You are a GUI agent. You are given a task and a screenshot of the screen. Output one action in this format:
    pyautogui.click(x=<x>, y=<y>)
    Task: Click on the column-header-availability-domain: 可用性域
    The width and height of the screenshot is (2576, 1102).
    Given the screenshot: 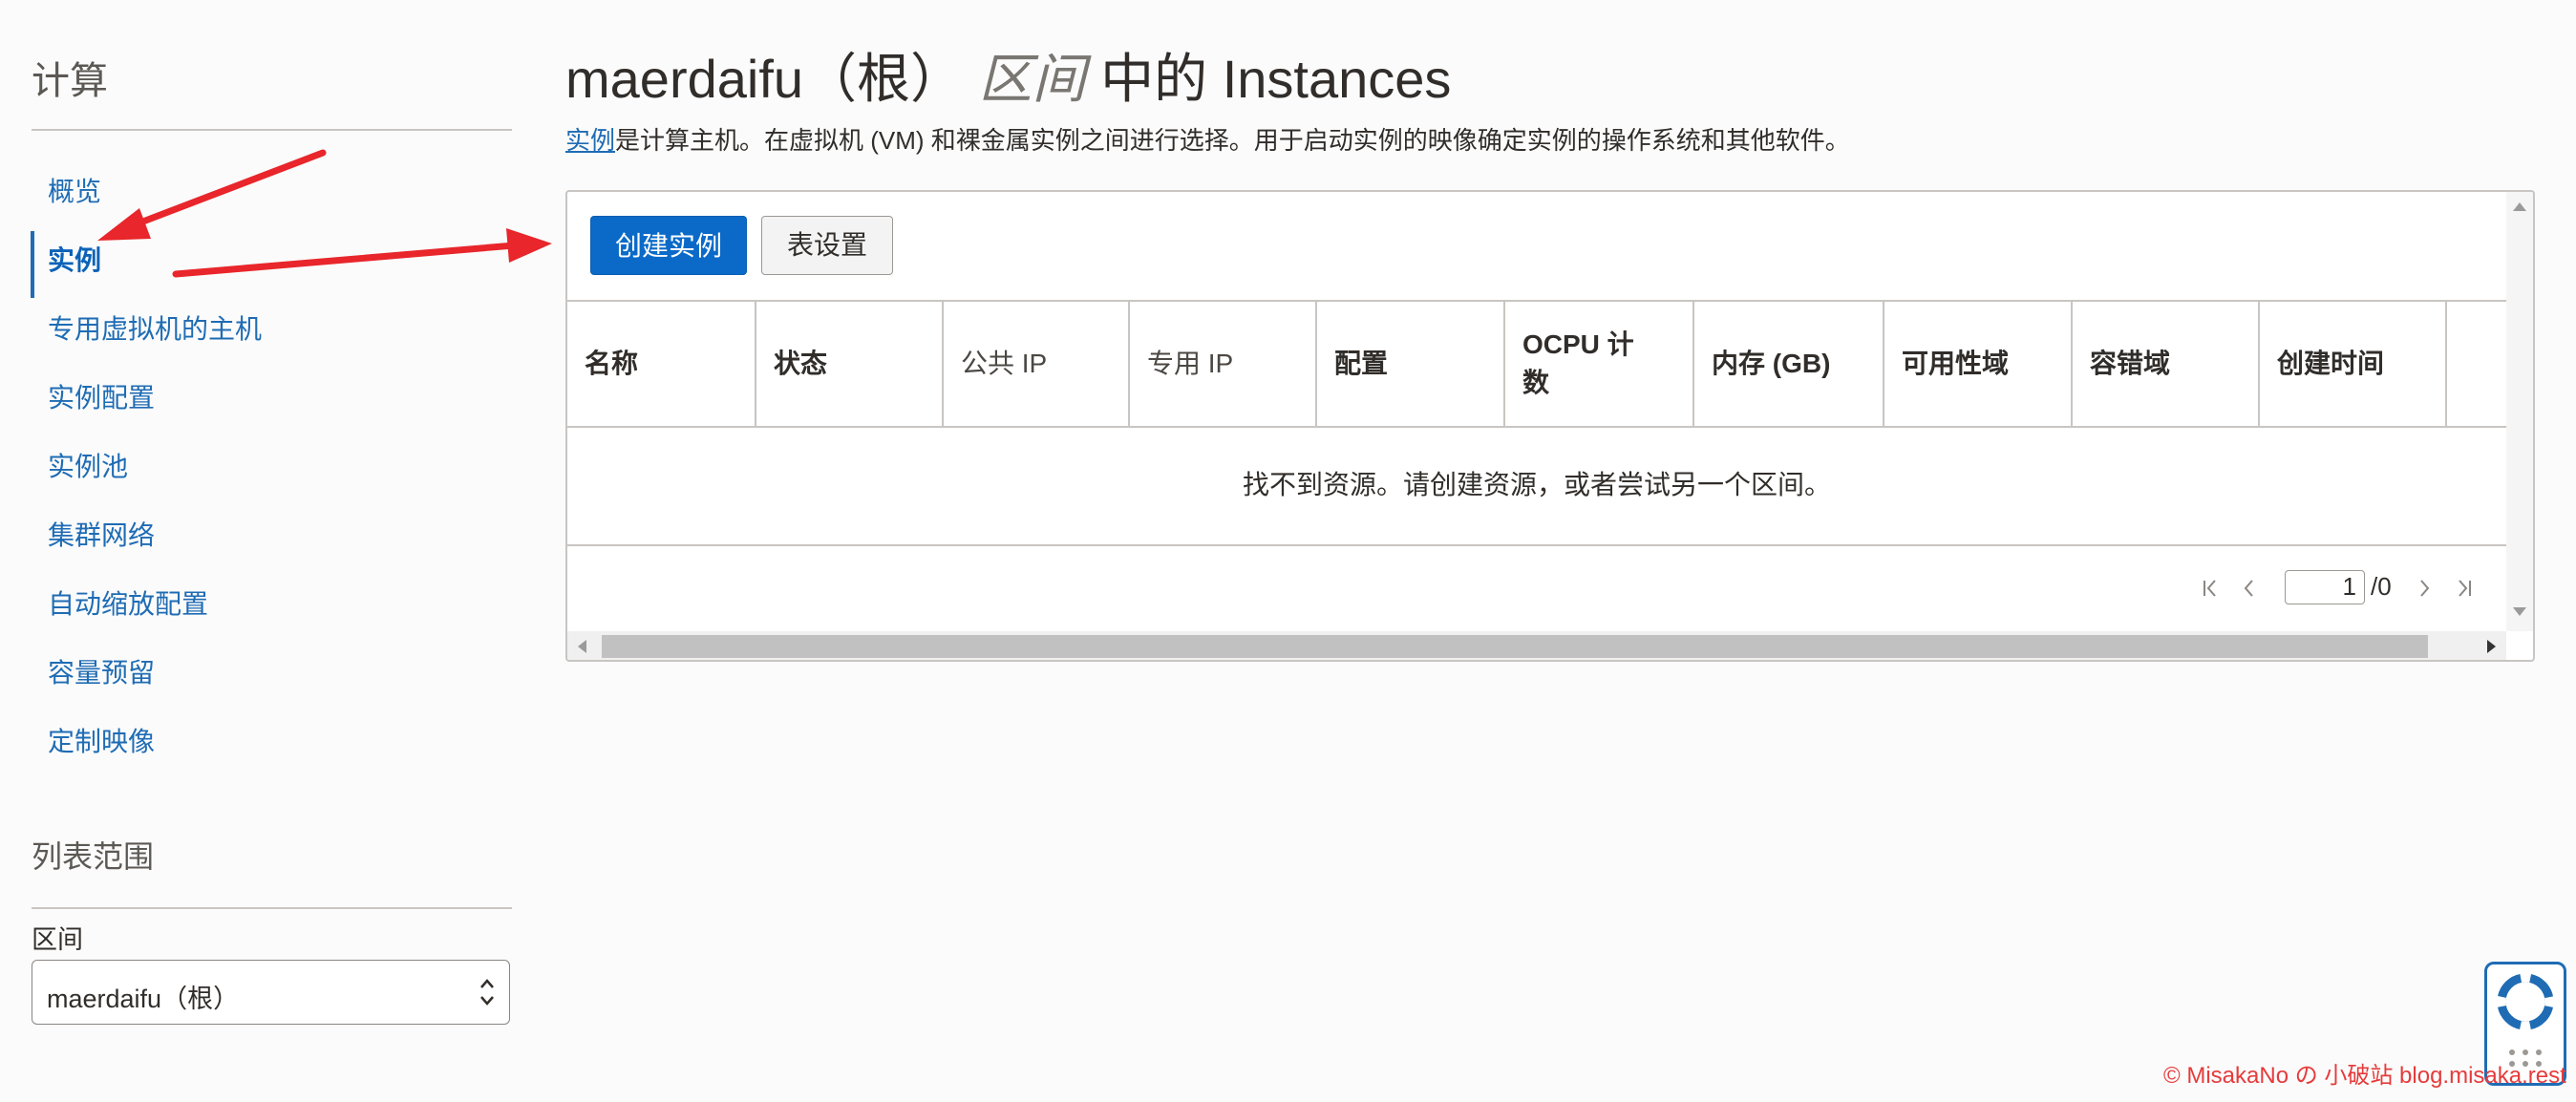 What is the action you would take?
    pyautogui.click(x=1978, y=364)
    